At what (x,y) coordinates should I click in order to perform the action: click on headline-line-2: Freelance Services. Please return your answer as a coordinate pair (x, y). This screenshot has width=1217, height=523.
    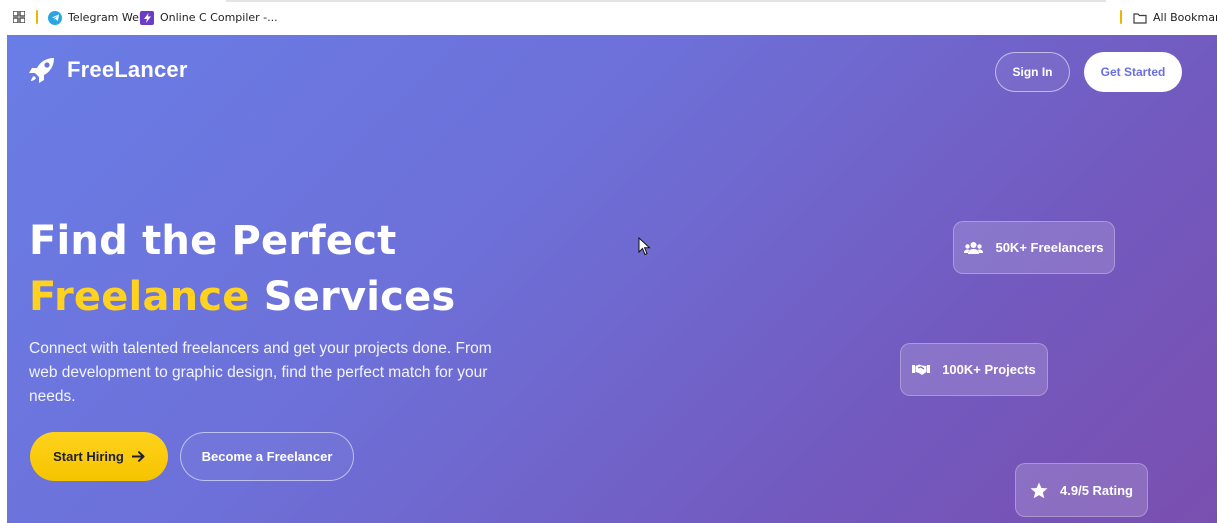
    Looking at the image, I should click on (242, 297).